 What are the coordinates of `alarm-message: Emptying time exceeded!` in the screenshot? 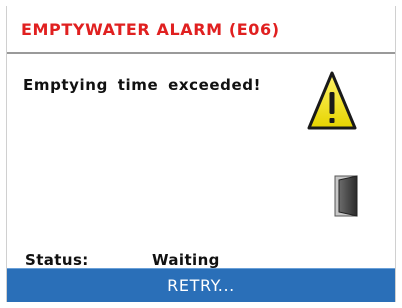 It's located at (142, 85).